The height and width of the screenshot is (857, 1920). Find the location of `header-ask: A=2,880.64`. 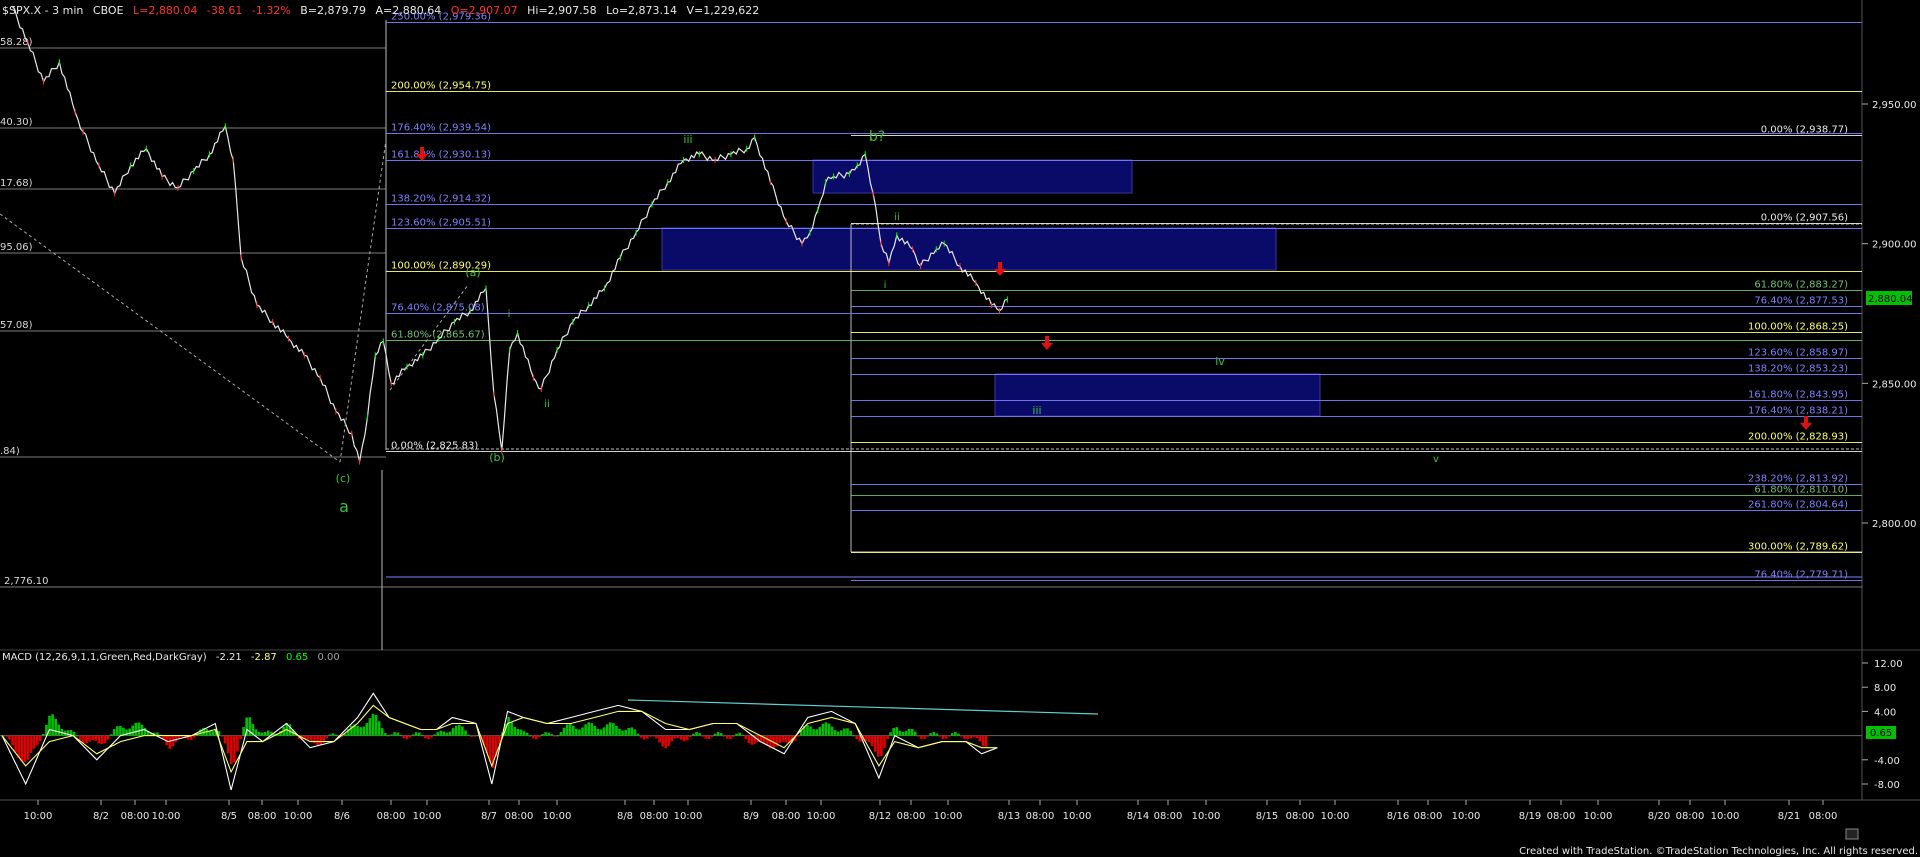

header-ask: A=2,880.64 is located at coordinates (409, 10).